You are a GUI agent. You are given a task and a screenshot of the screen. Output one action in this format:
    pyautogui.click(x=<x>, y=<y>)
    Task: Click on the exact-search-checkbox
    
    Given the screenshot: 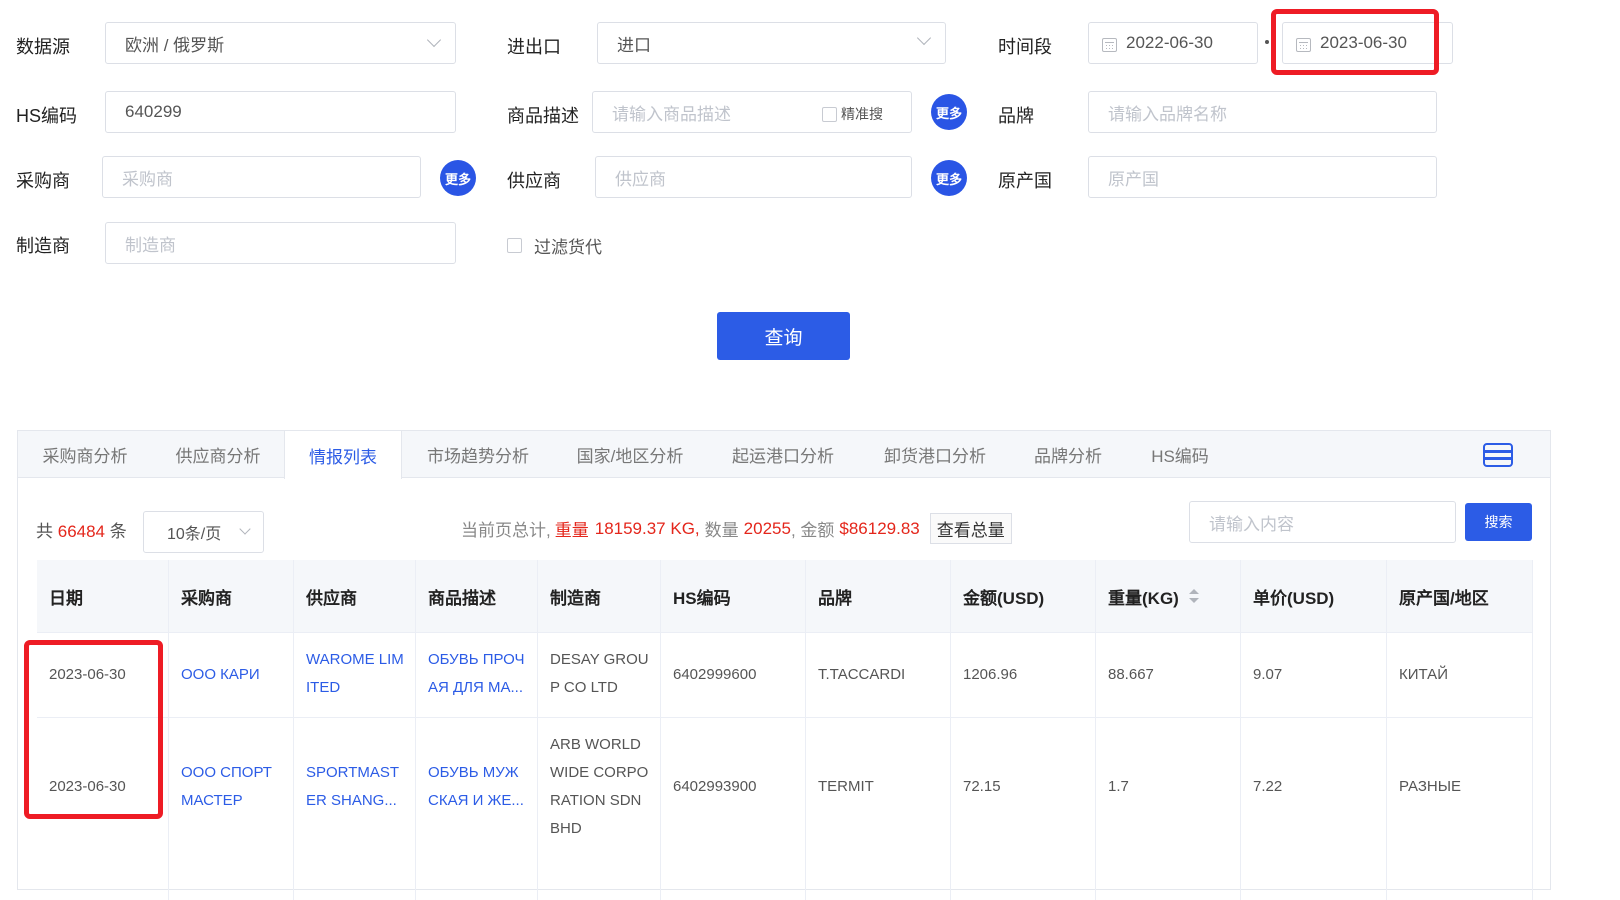 What is the action you would take?
    pyautogui.click(x=829, y=114)
    